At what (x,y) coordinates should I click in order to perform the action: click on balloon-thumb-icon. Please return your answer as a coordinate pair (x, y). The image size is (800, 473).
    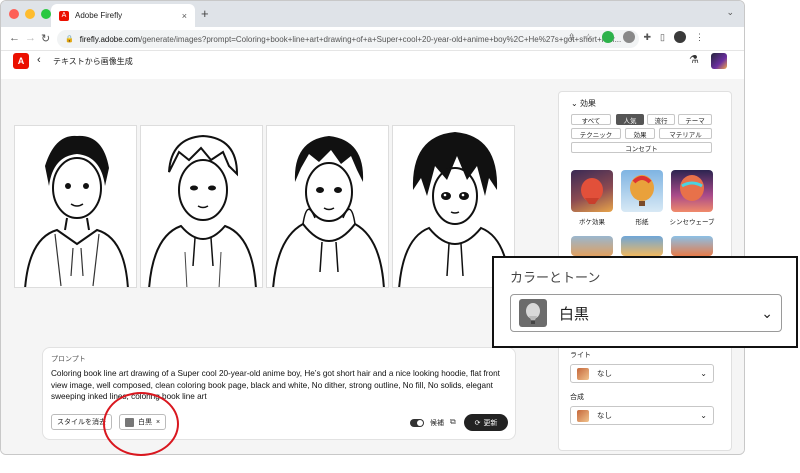
    Looking at the image, I should click on (533, 313).